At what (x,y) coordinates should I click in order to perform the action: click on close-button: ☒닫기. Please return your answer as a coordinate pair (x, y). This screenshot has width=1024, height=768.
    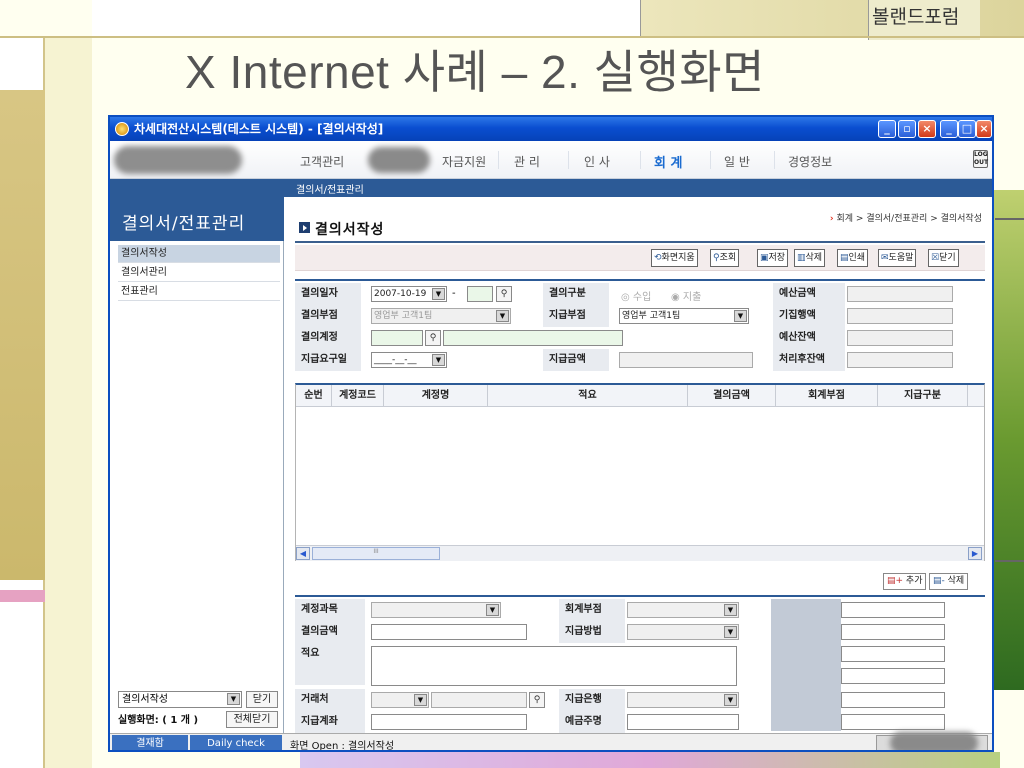
    Looking at the image, I should click on (943, 258).